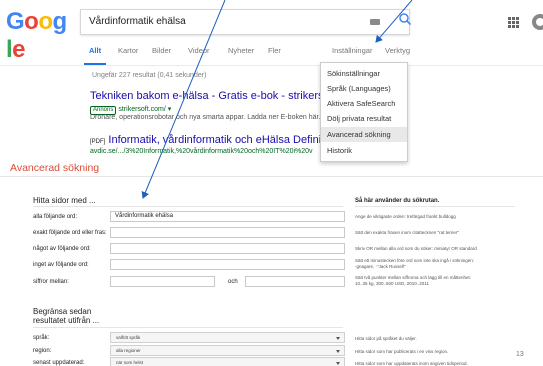 The height and width of the screenshot is (366, 543). What do you see at coordinates (394, 21) in the screenshot?
I see `arrow-to-settings` at bounding box center [394, 21].